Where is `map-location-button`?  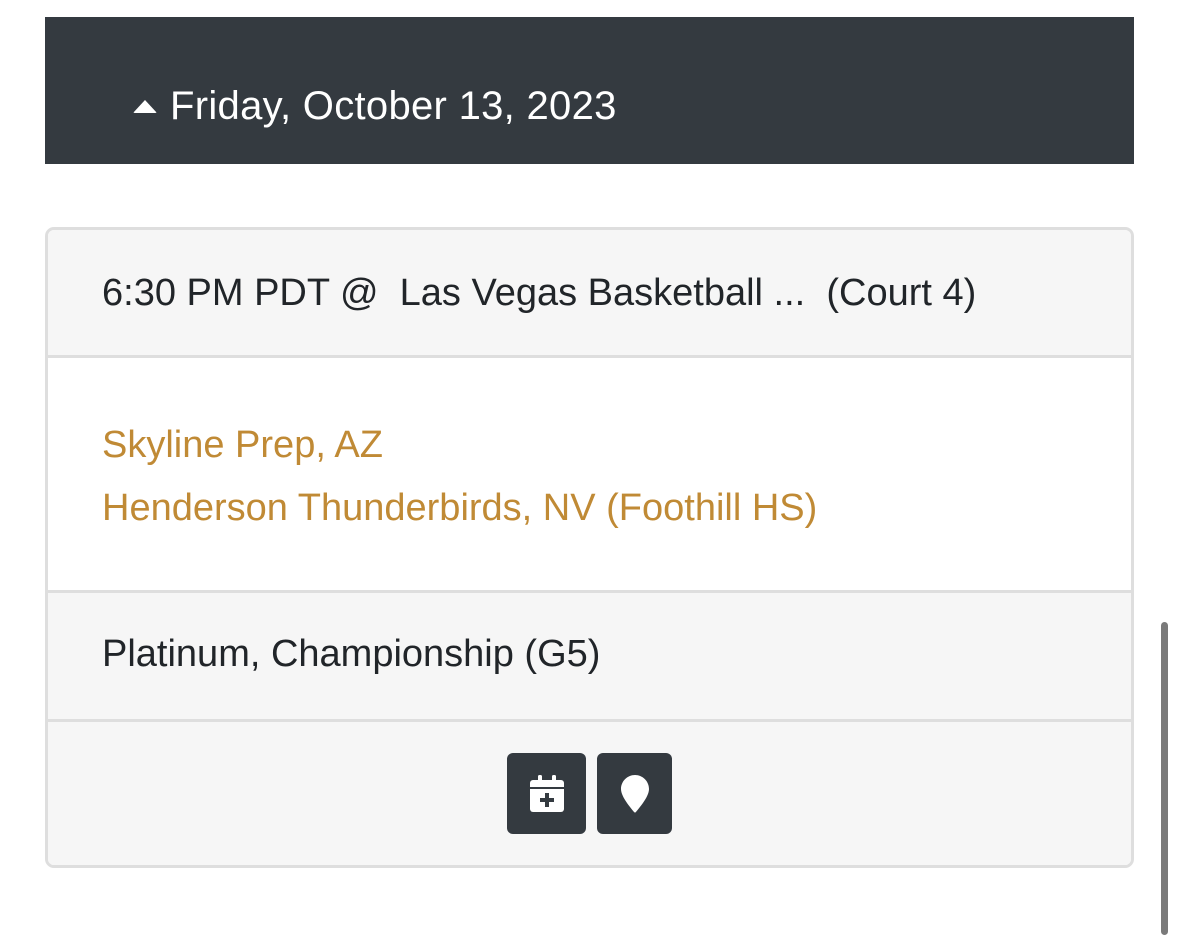
map-location-button is located at coordinates (634, 793).